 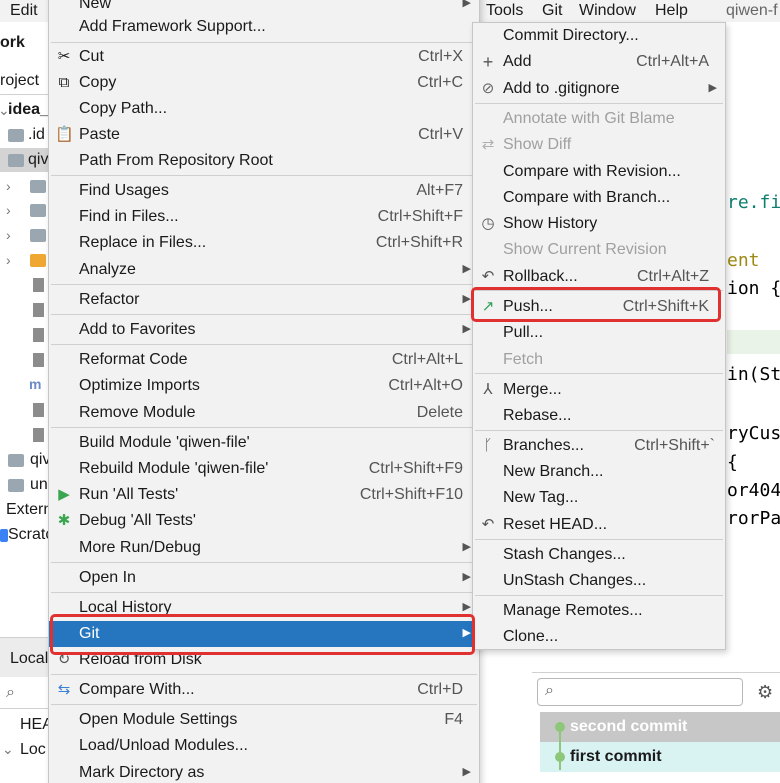 What do you see at coordinates (560, 727) in the screenshot?
I see `commit-node-icon` at bounding box center [560, 727].